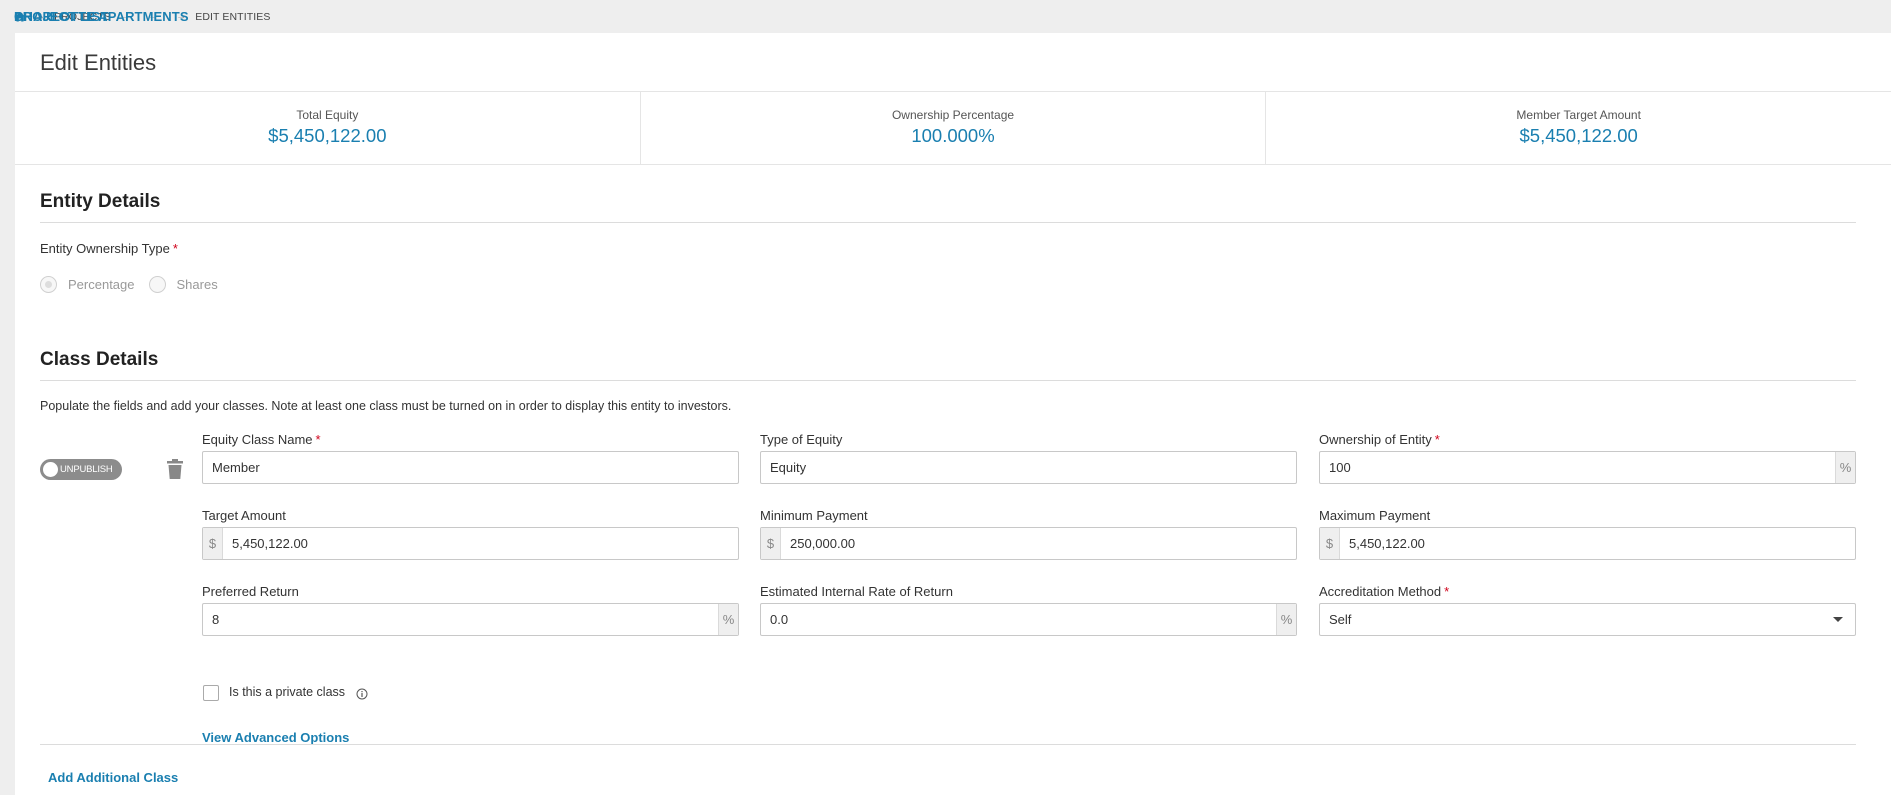  What do you see at coordinates (1340, 619) in the screenshot?
I see `select-value: Self` at bounding box center [1340, 619].